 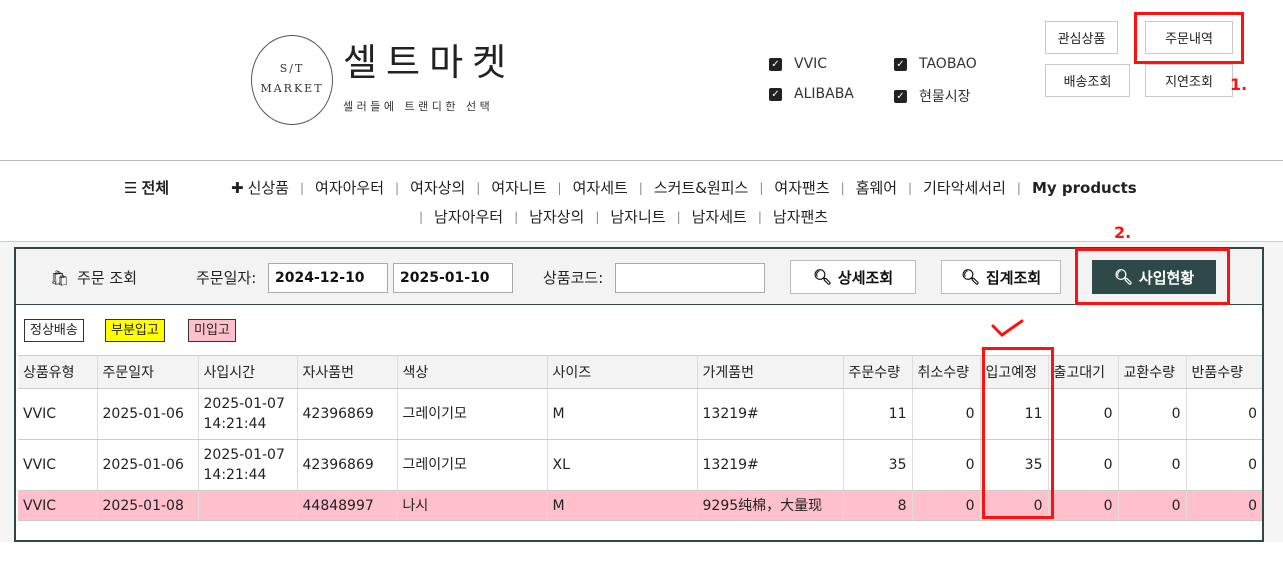 I want to click on nav-new-products: 신상품, so click(x=268, y=187).